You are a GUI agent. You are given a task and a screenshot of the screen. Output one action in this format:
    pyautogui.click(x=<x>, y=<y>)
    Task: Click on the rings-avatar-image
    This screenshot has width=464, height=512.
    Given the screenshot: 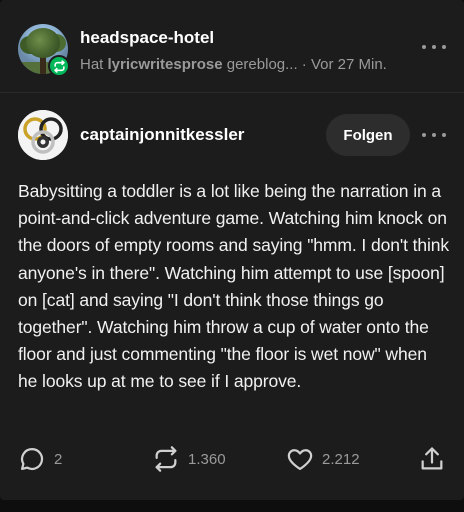 What is the action you would take?
    pyautogui.click(x=43, y=135)
    